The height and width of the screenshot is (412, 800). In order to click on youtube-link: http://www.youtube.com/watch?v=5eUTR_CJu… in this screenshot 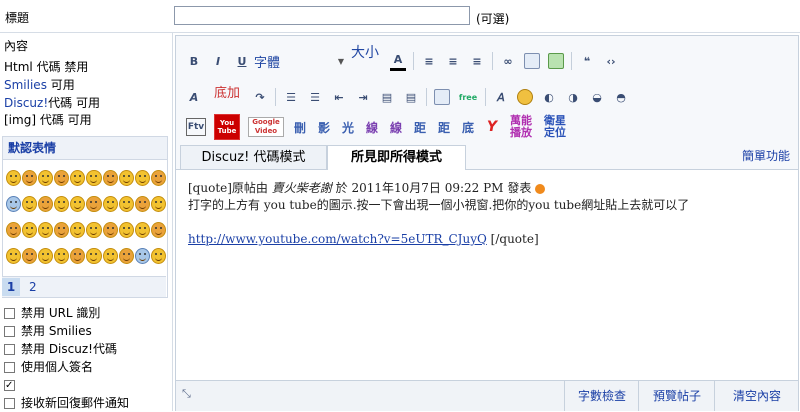, I will do `click(337, 239)`.